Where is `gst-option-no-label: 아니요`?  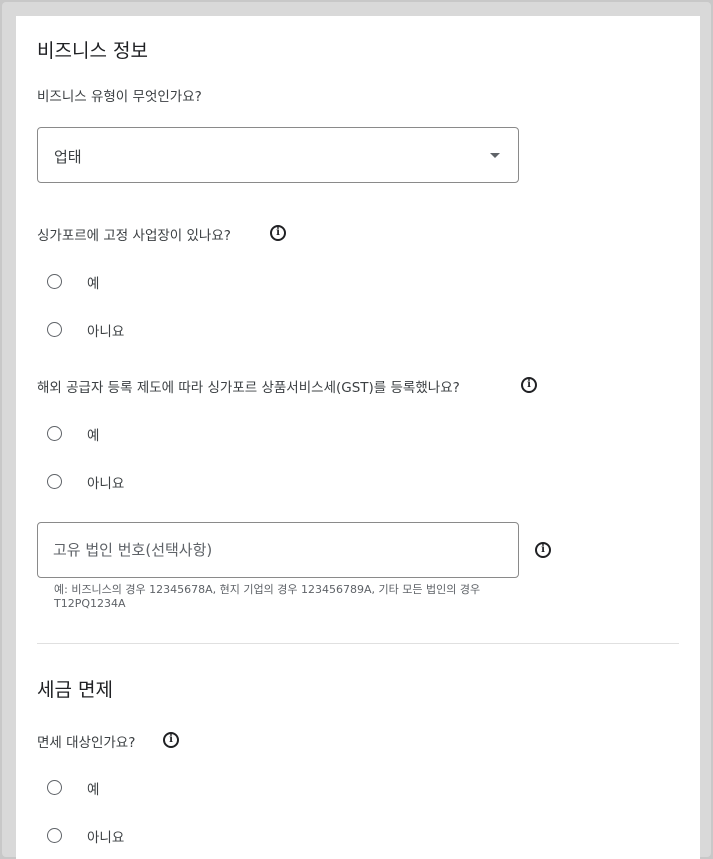 gst-option-no-label: 아니요 is located at coordinates (106, 484).